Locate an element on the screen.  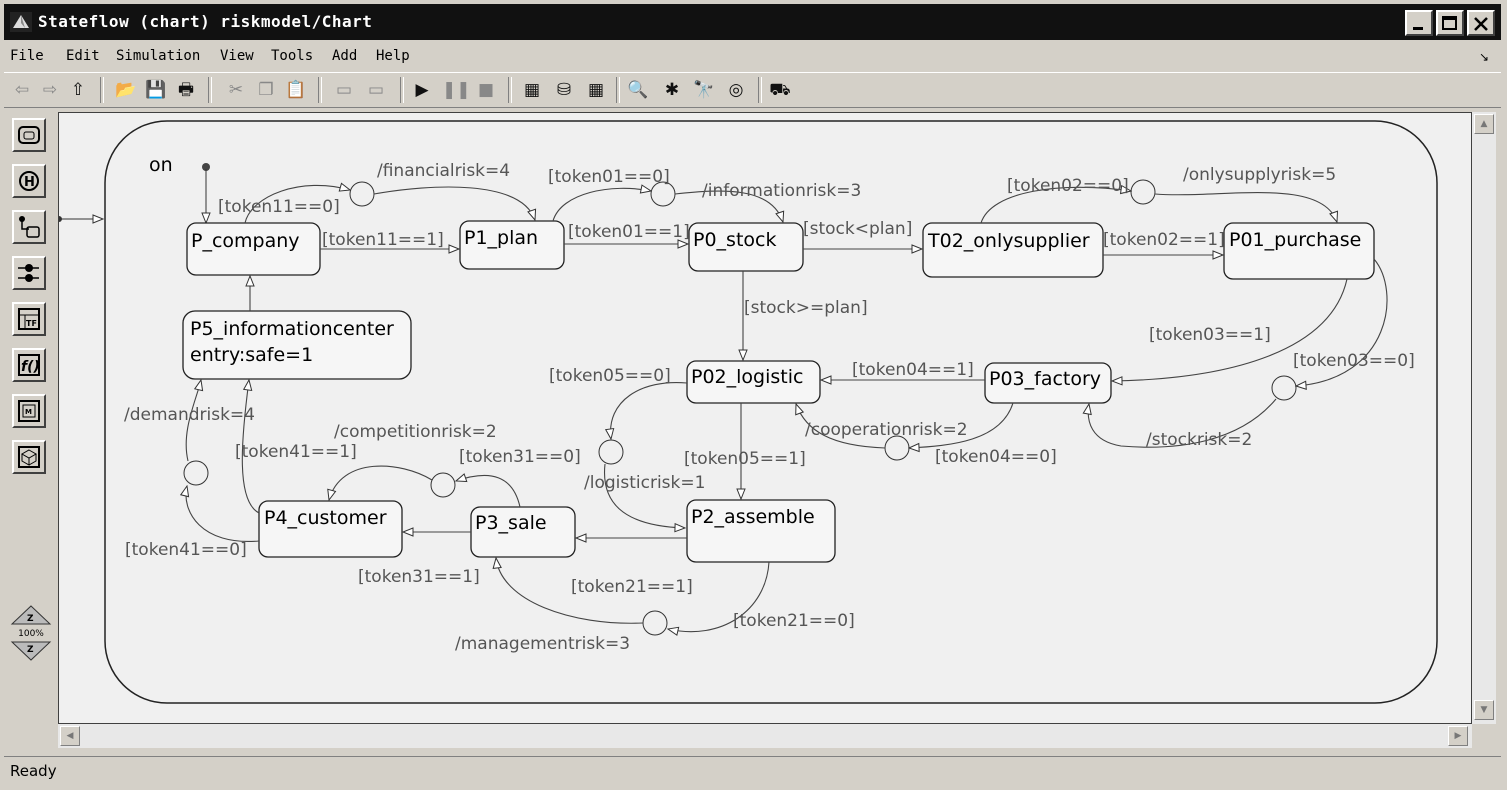
redo-icon: ▭ is located at coordinates (376, 90).